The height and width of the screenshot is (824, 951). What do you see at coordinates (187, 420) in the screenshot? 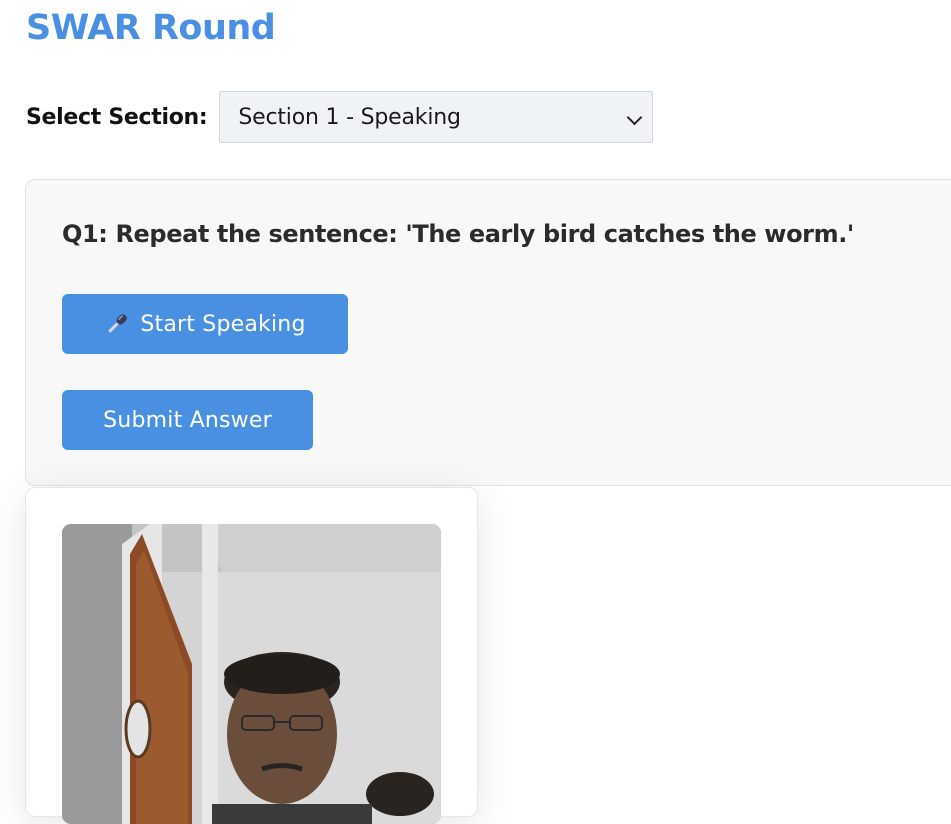
I see `submit-answer-button: Submit Answer` at bounding box center [187, 420].